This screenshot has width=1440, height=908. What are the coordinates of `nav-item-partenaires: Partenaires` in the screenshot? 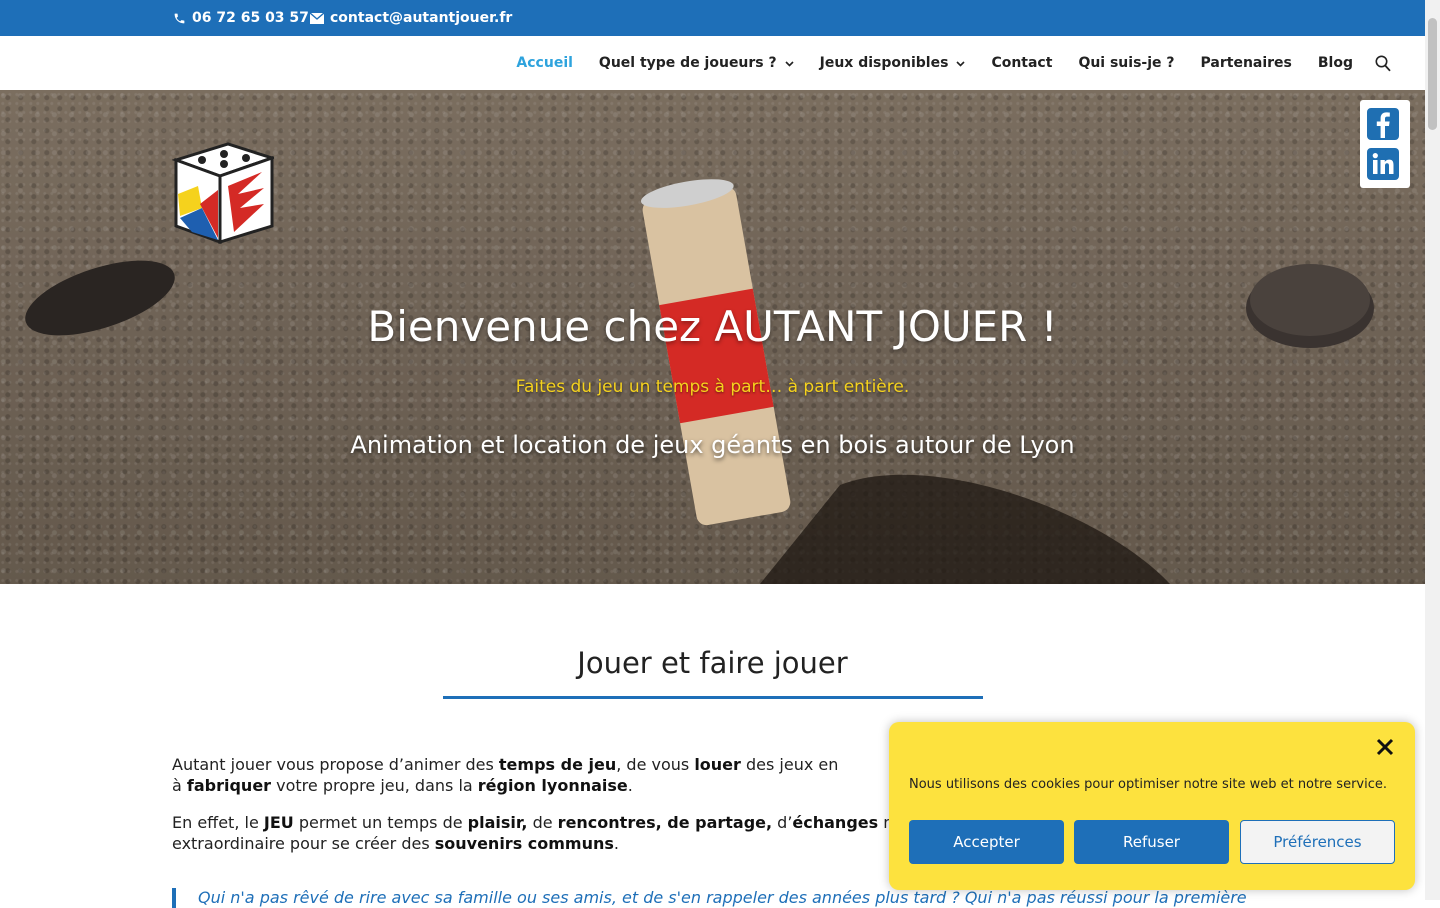 It's located at (1246, 63).